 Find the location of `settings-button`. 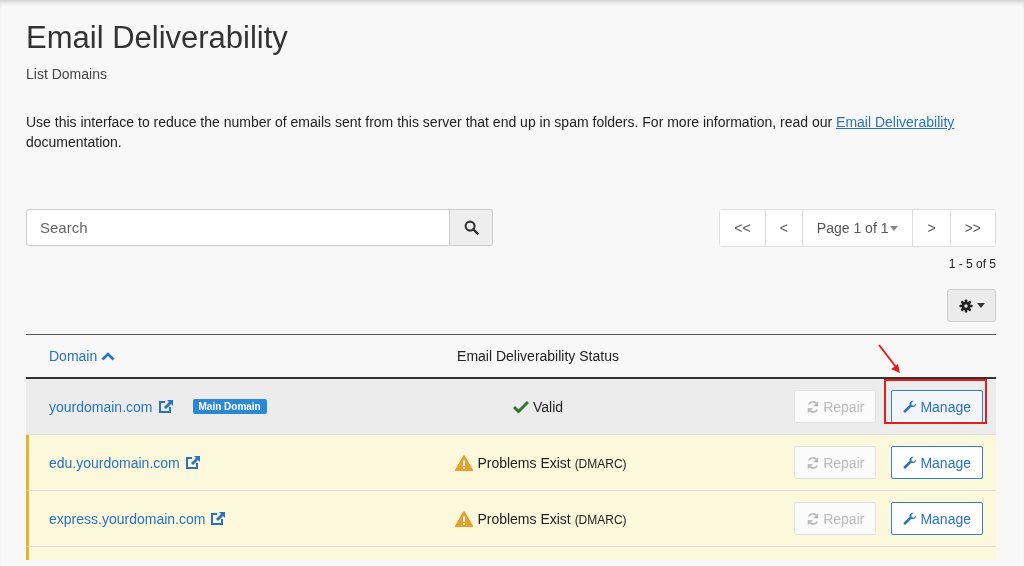

settings-button is located at coordinates (971, 305).